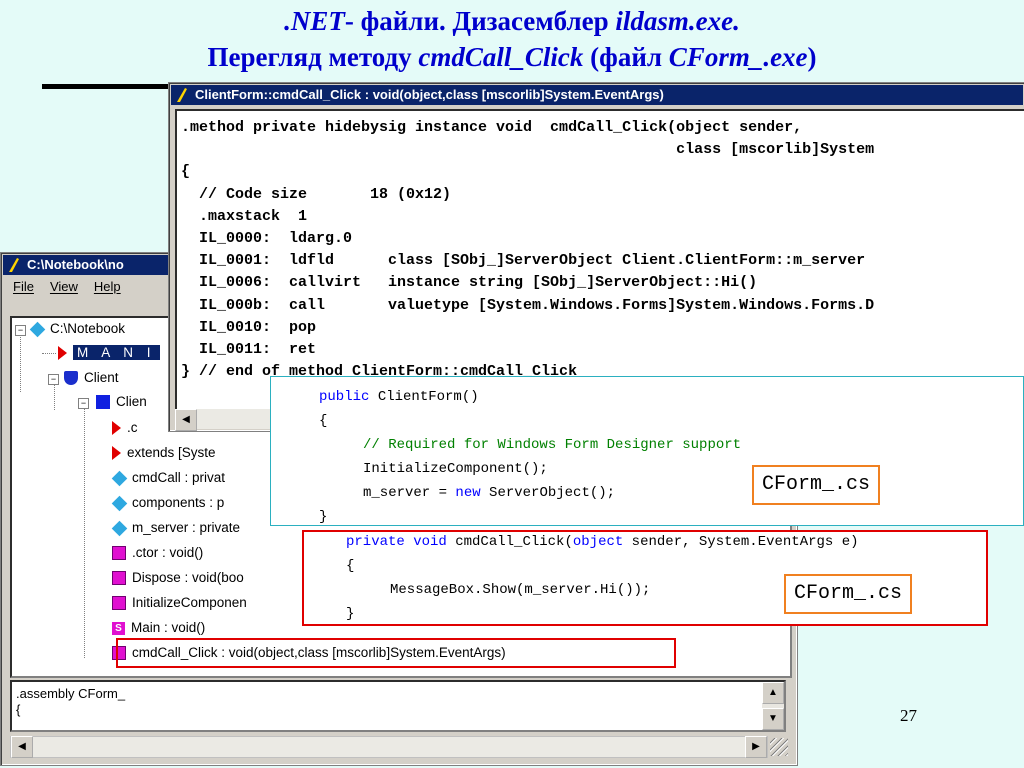 The height and width of the screenshot is (768, 1024). I want to click on cs-line-messagebox: MessageBox.Show(m_server.Hi());, so click(520, 590).